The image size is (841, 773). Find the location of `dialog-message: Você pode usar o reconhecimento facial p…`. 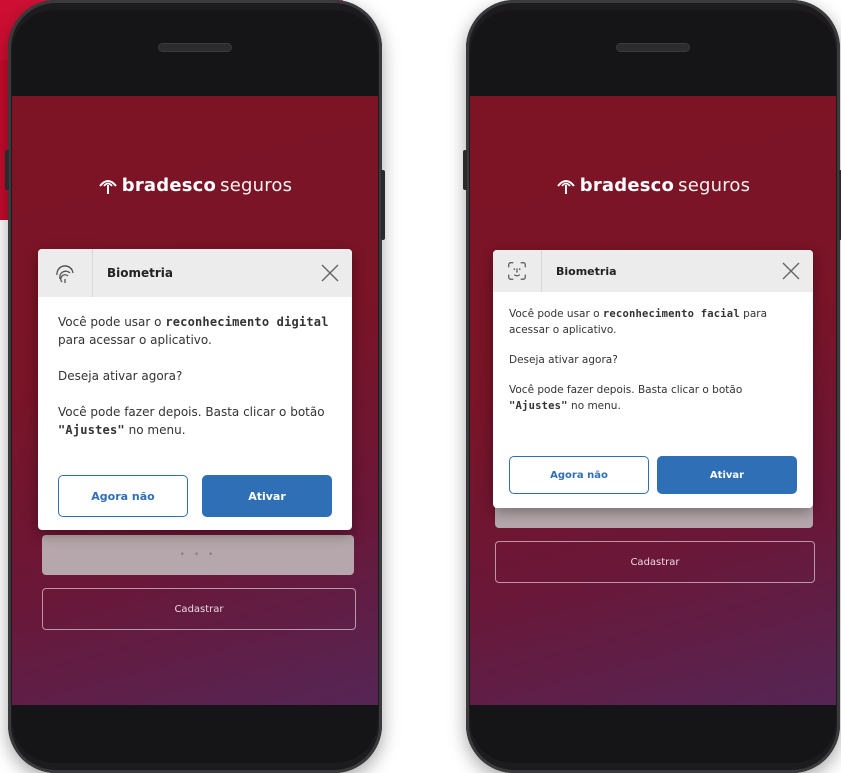

dialog-message: Você pode usar o reconhecimento facial p… is located at coordinates (638, 322).